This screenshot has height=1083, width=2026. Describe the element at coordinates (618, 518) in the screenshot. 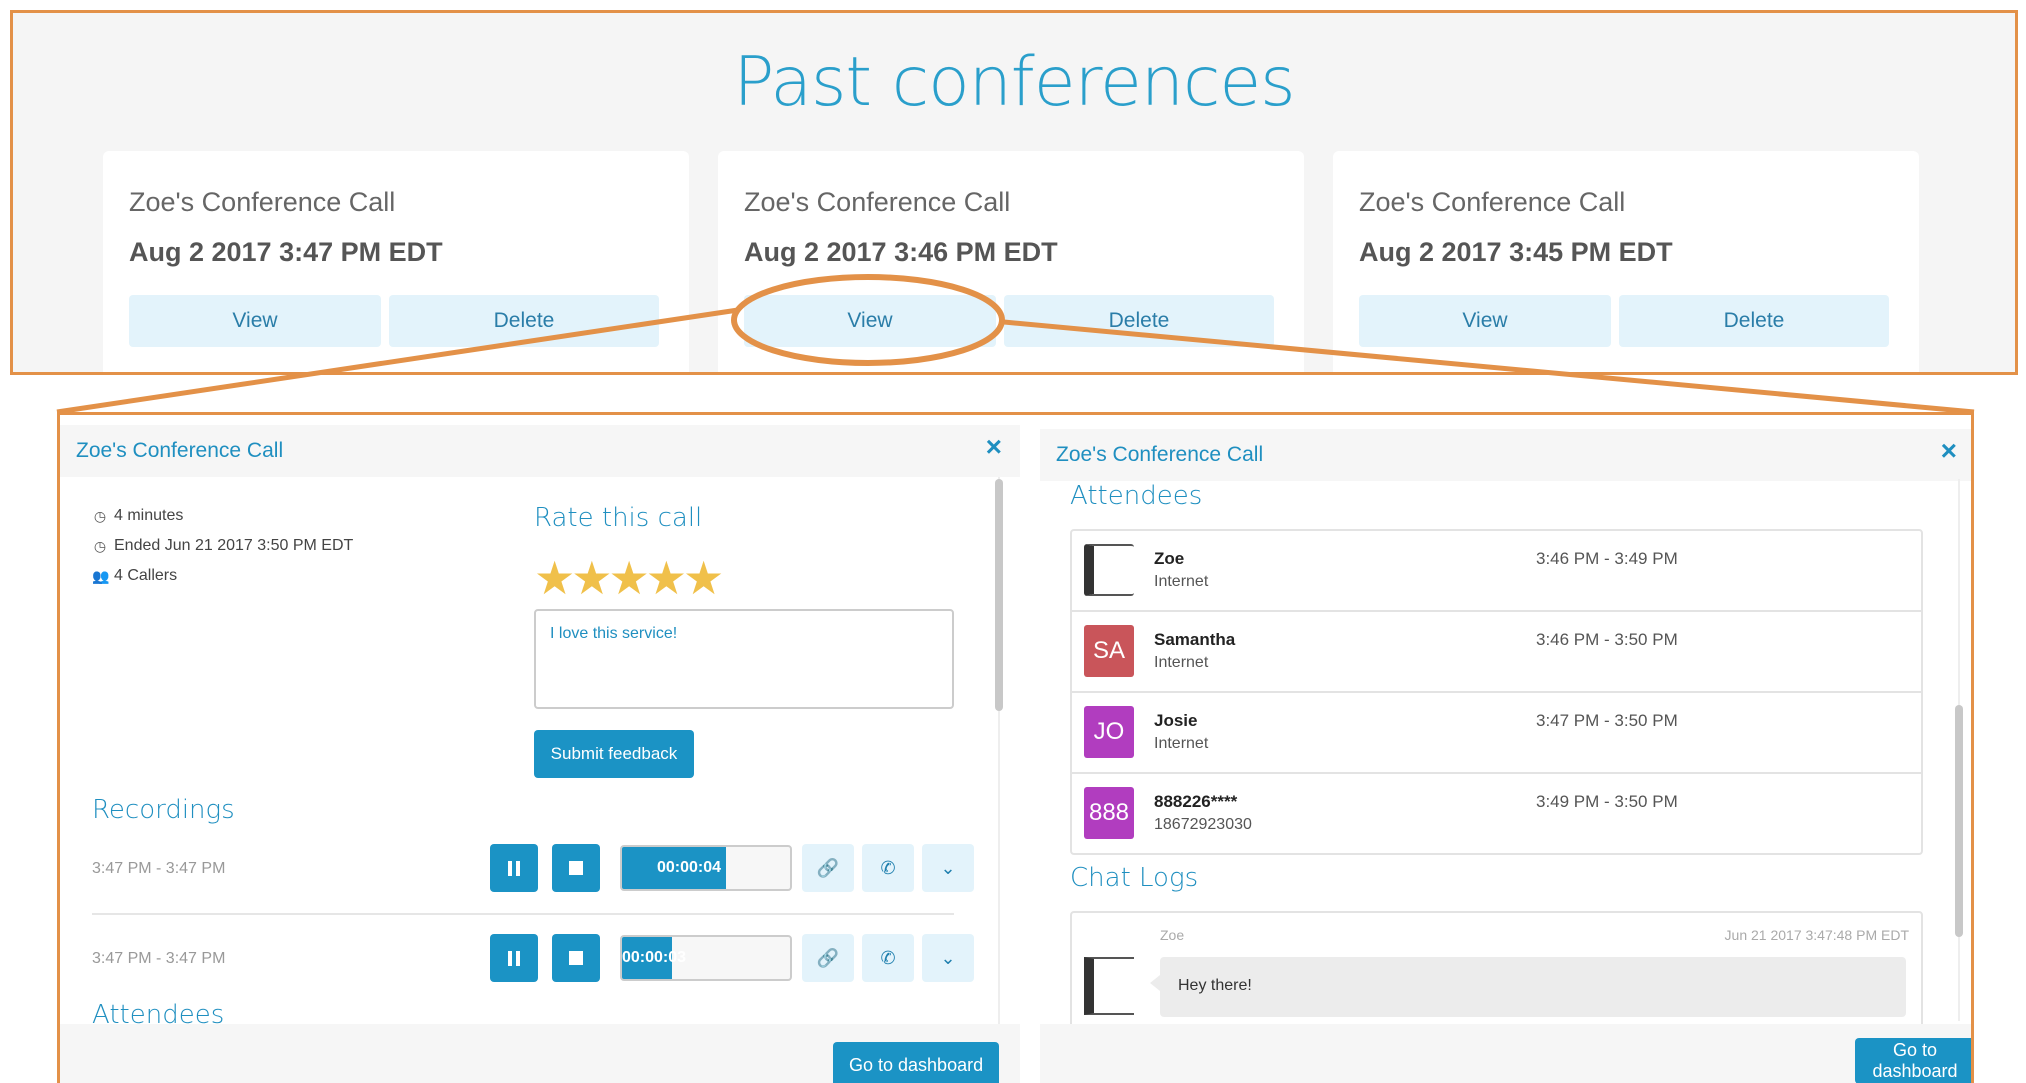

I see `rate-heading: Rate this call` at that location.